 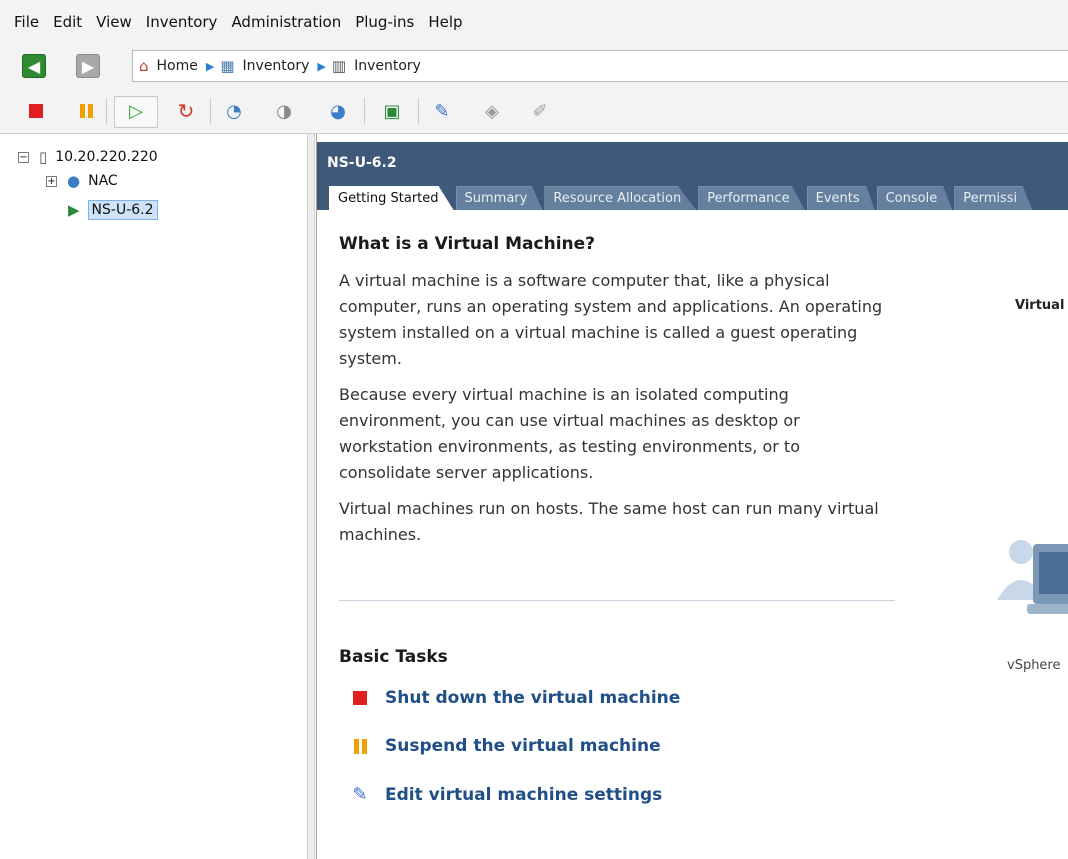 I want to click on breadcrumb-inventory: ▦ Inventory, so click(x=264, y=66).